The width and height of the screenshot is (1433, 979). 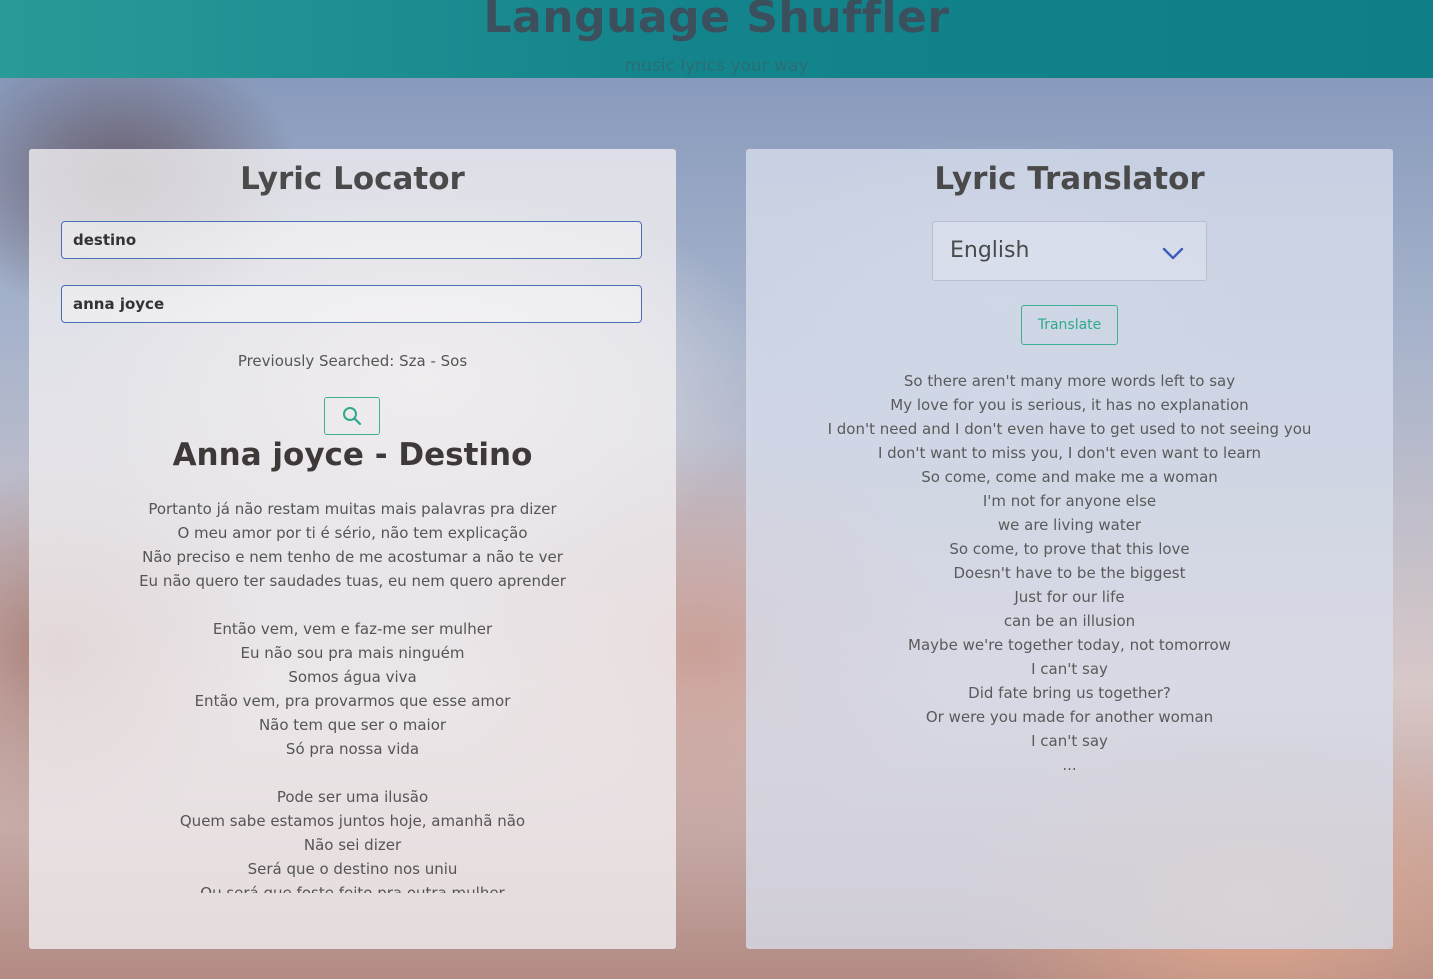 What do you see at coordinates (352, 677) in the screenshot?
I see `lyric-line: Somos água viva` at bounding box center [352, 677].